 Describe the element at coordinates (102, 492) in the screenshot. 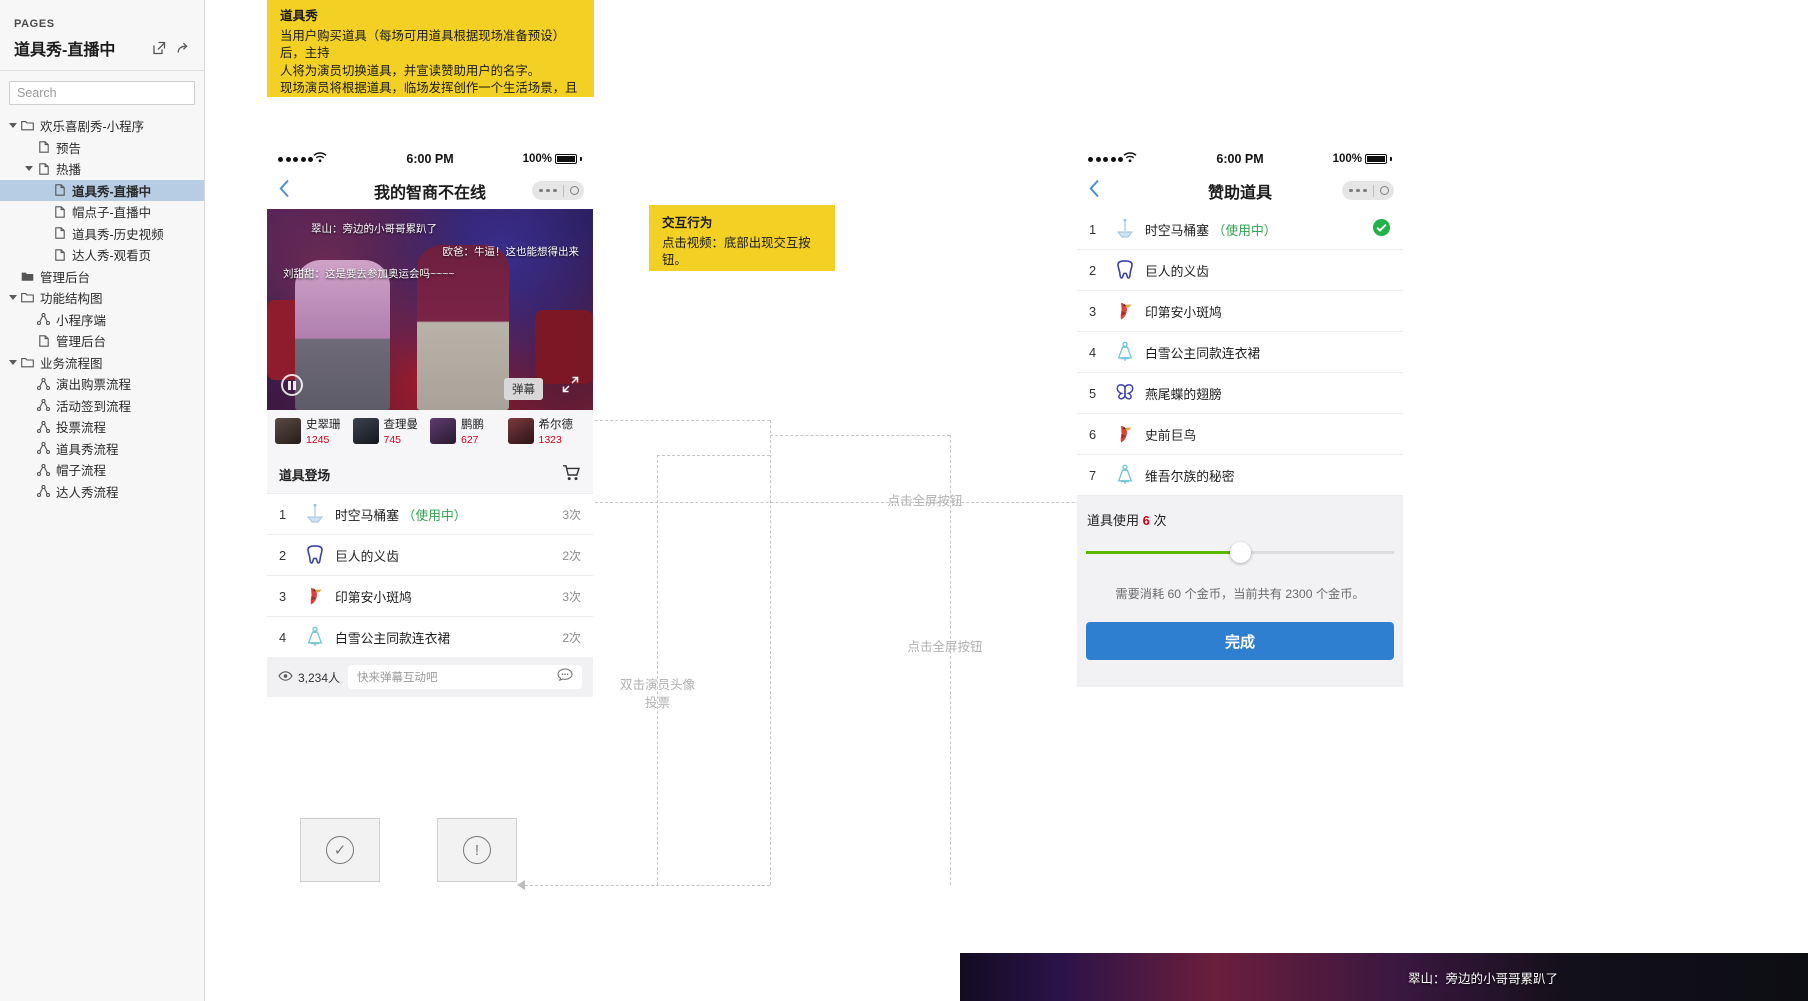

I see `sidebar-item-17: 达人秀流程` at that location.